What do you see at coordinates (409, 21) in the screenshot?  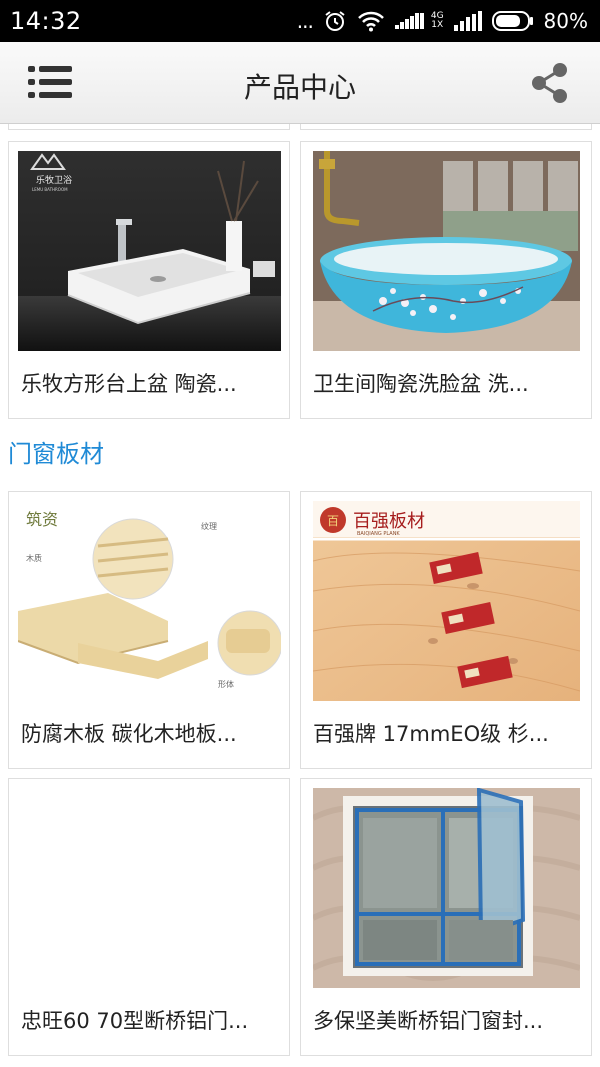 I see `signal-dots-icon` at bounding box center [409, 21].